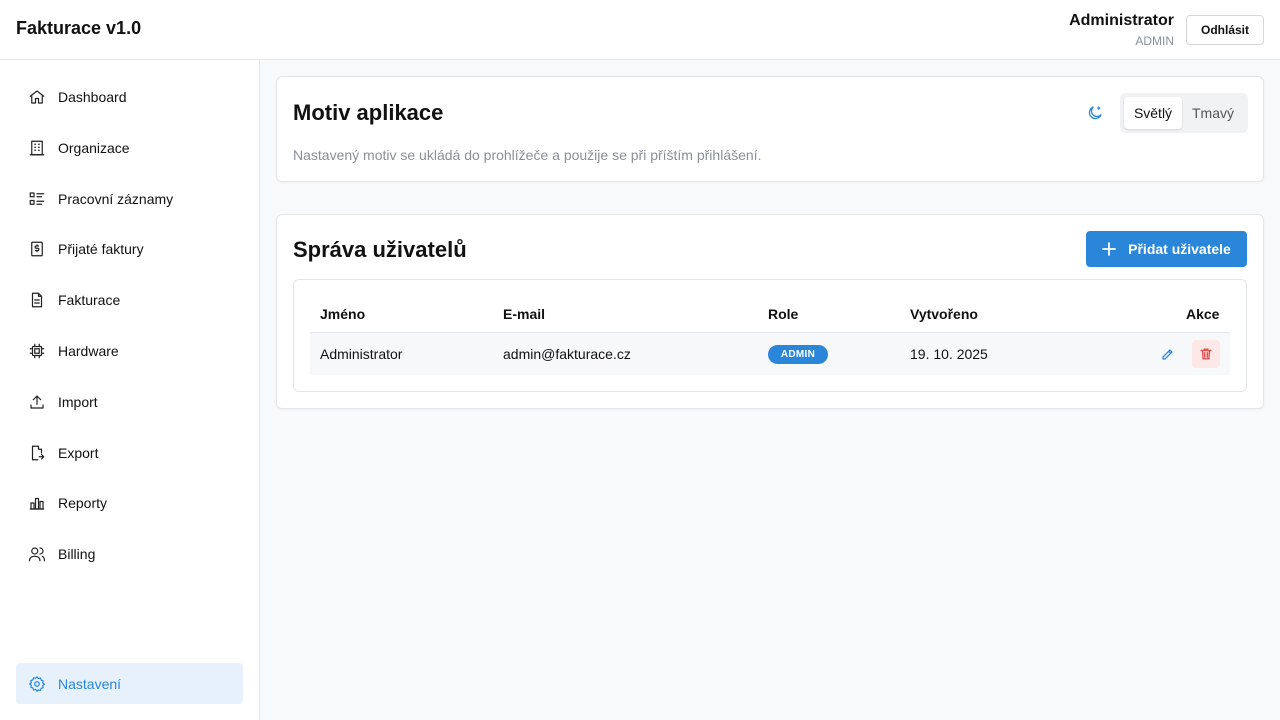 The width and height of the screenshot is (1280, 720). What do you see at coordinates (78, 452) in the screenshot?
I see `sidebar-item-label: Export` at bounding box center [78, 452].